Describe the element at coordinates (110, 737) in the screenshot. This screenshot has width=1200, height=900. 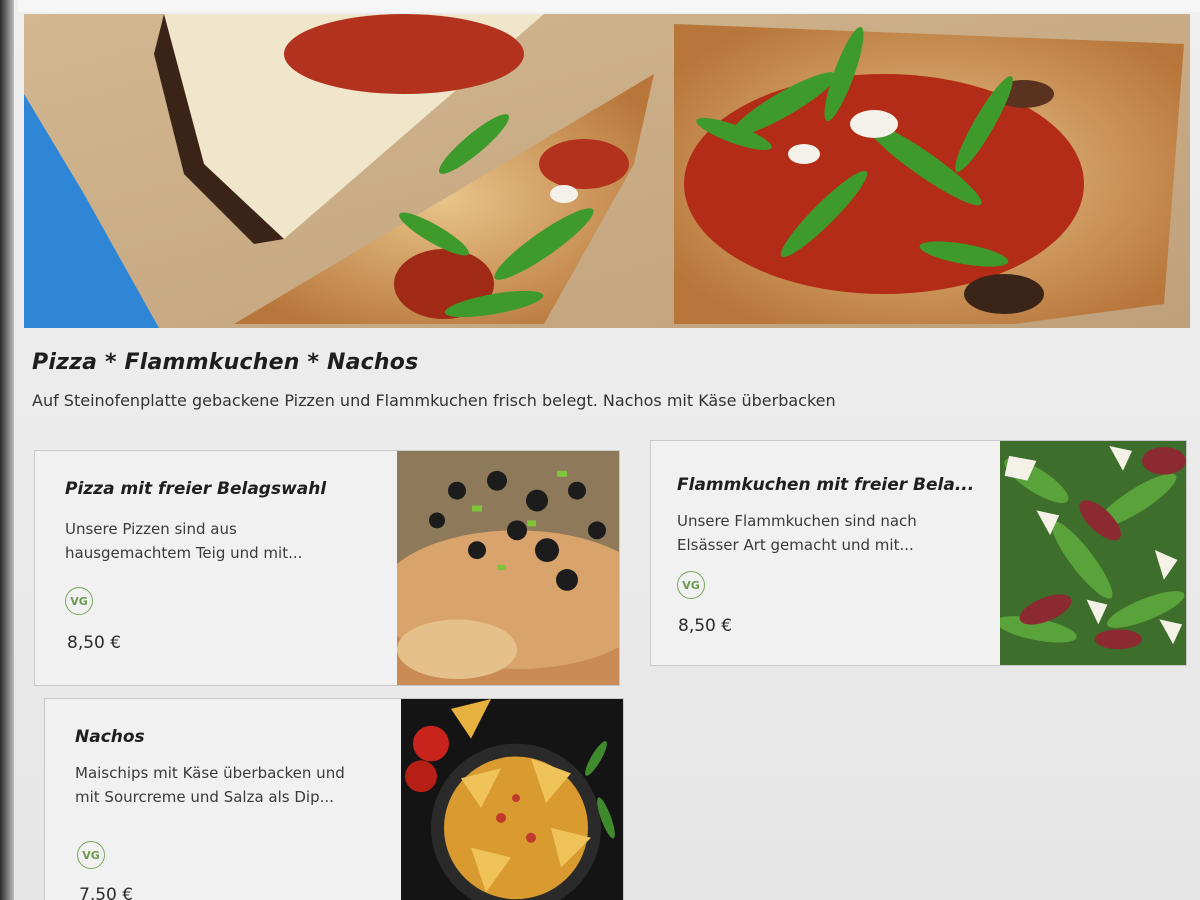
I see `product-title: Nachos` at that location.